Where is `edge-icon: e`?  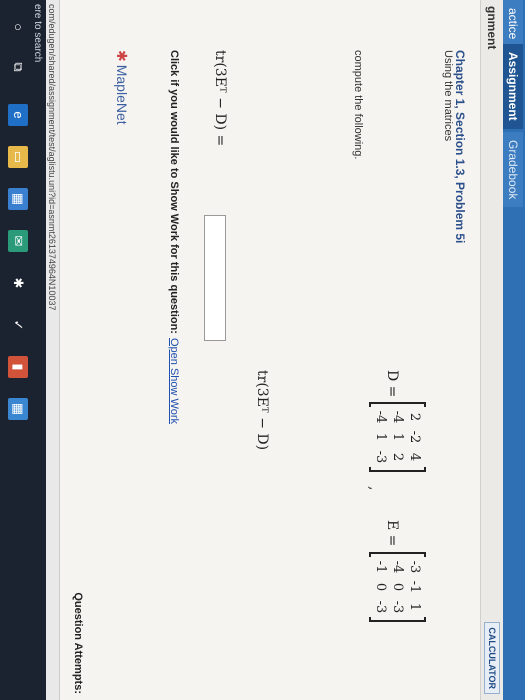 edge-icon: e is located at coordinates (18, 115).